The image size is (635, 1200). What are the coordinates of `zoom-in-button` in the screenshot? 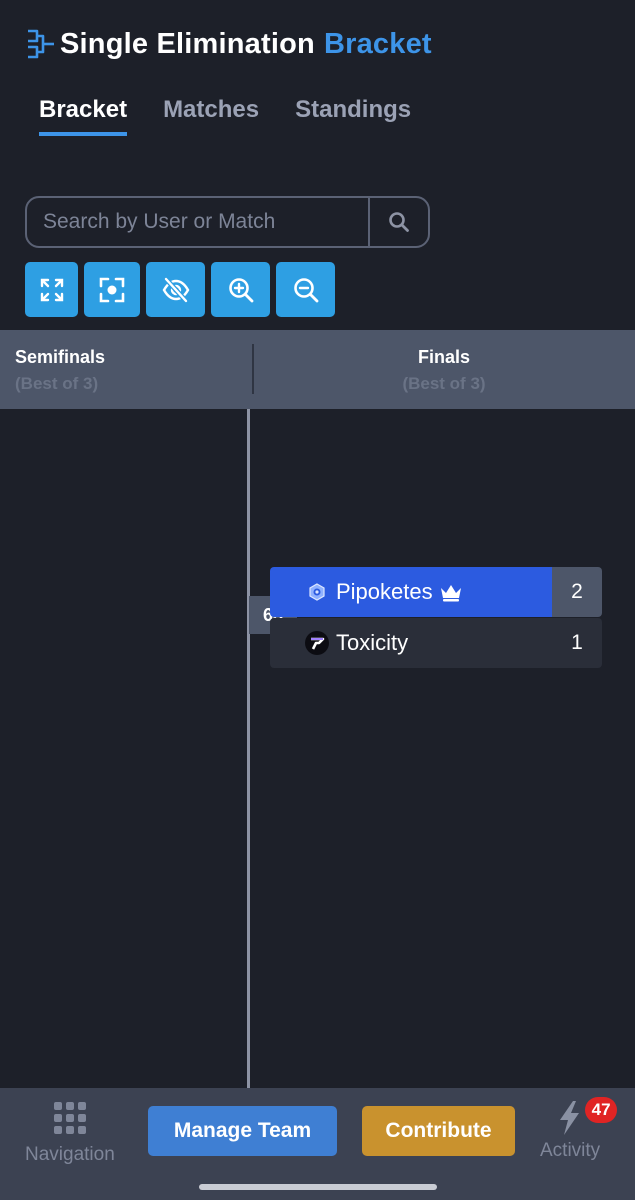 It's located at (240, 289).